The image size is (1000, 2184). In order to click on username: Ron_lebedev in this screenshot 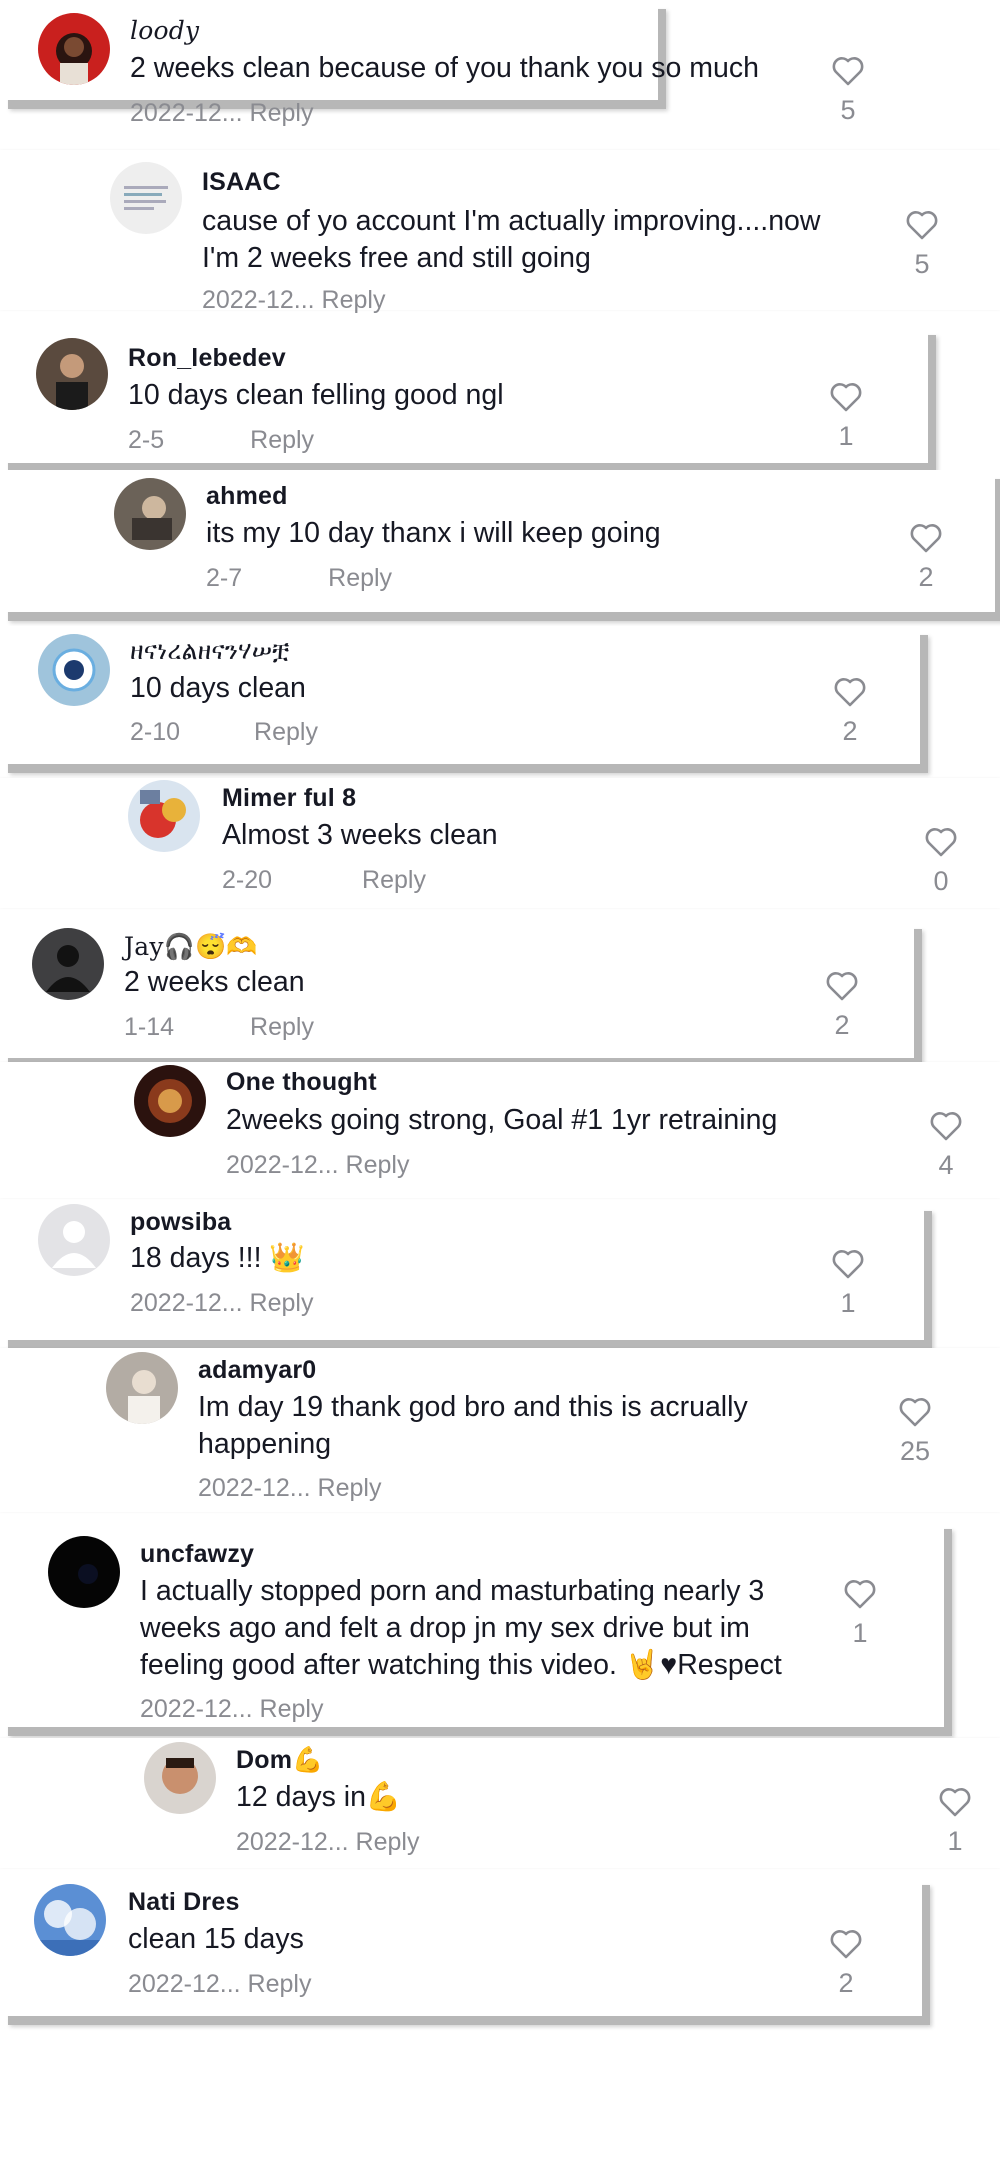, I will do `click(207, 358)`.